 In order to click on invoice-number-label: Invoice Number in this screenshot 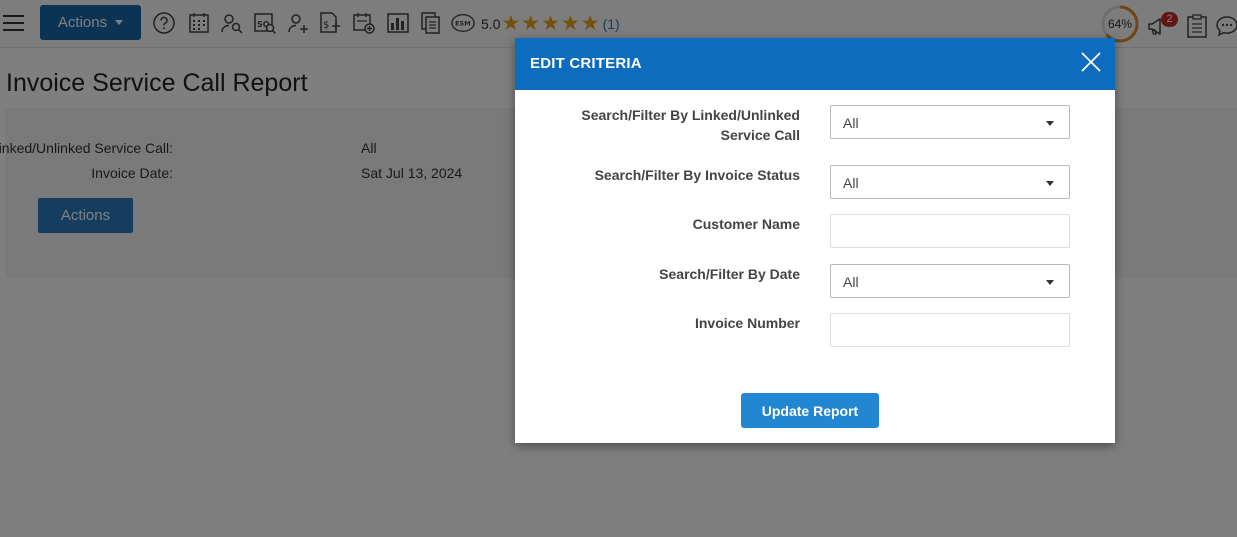, I will do `click(747, 323)`.